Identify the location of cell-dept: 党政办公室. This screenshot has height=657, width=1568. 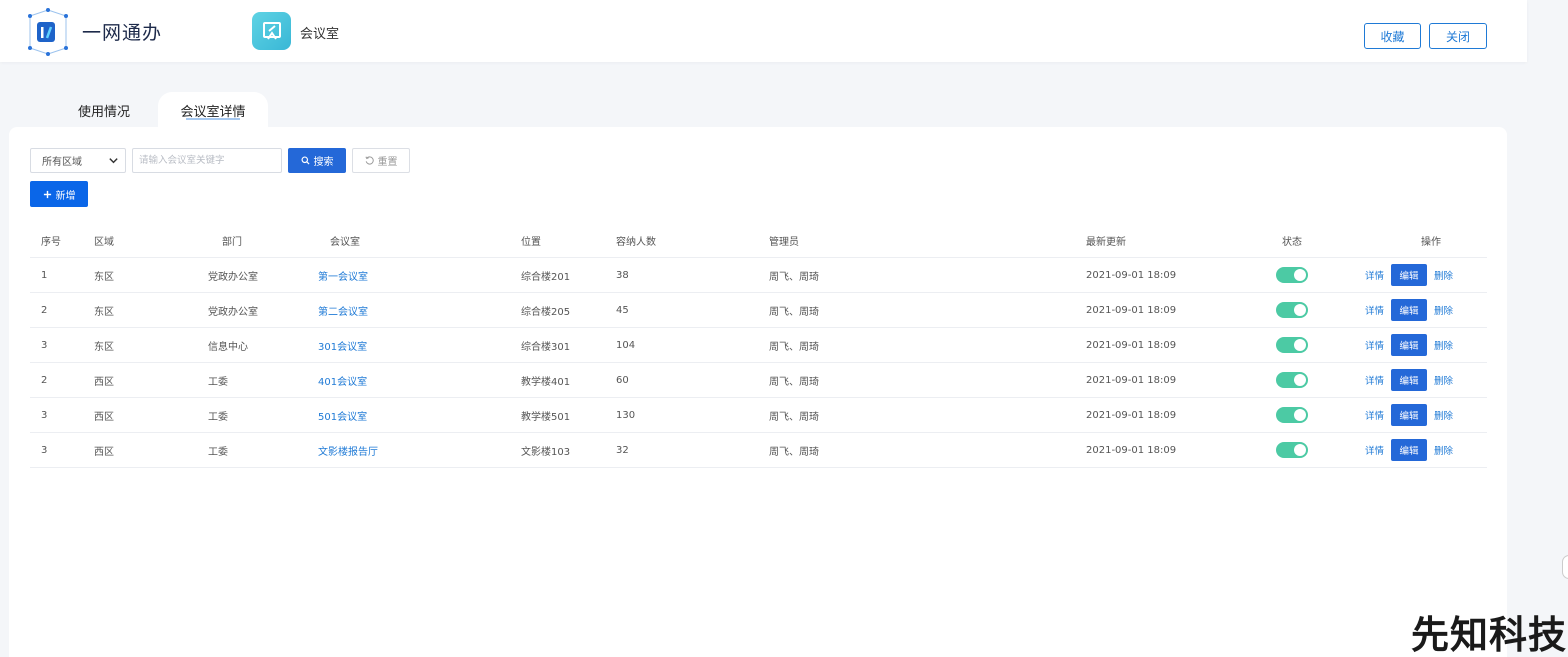
(233, 277).